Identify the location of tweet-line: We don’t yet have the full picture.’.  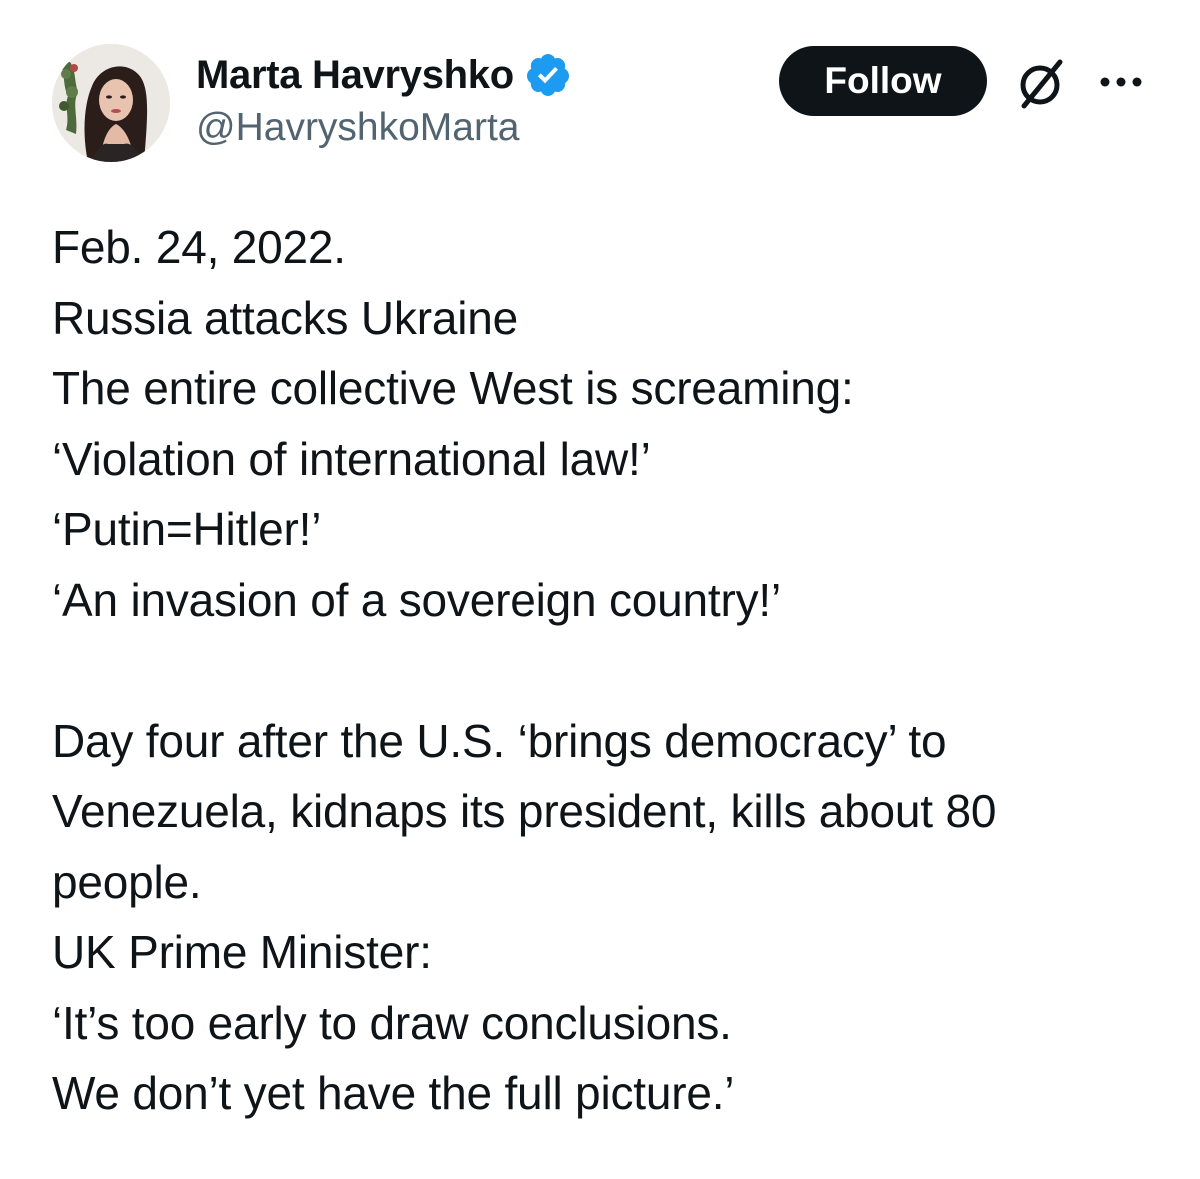
(393, 1093).